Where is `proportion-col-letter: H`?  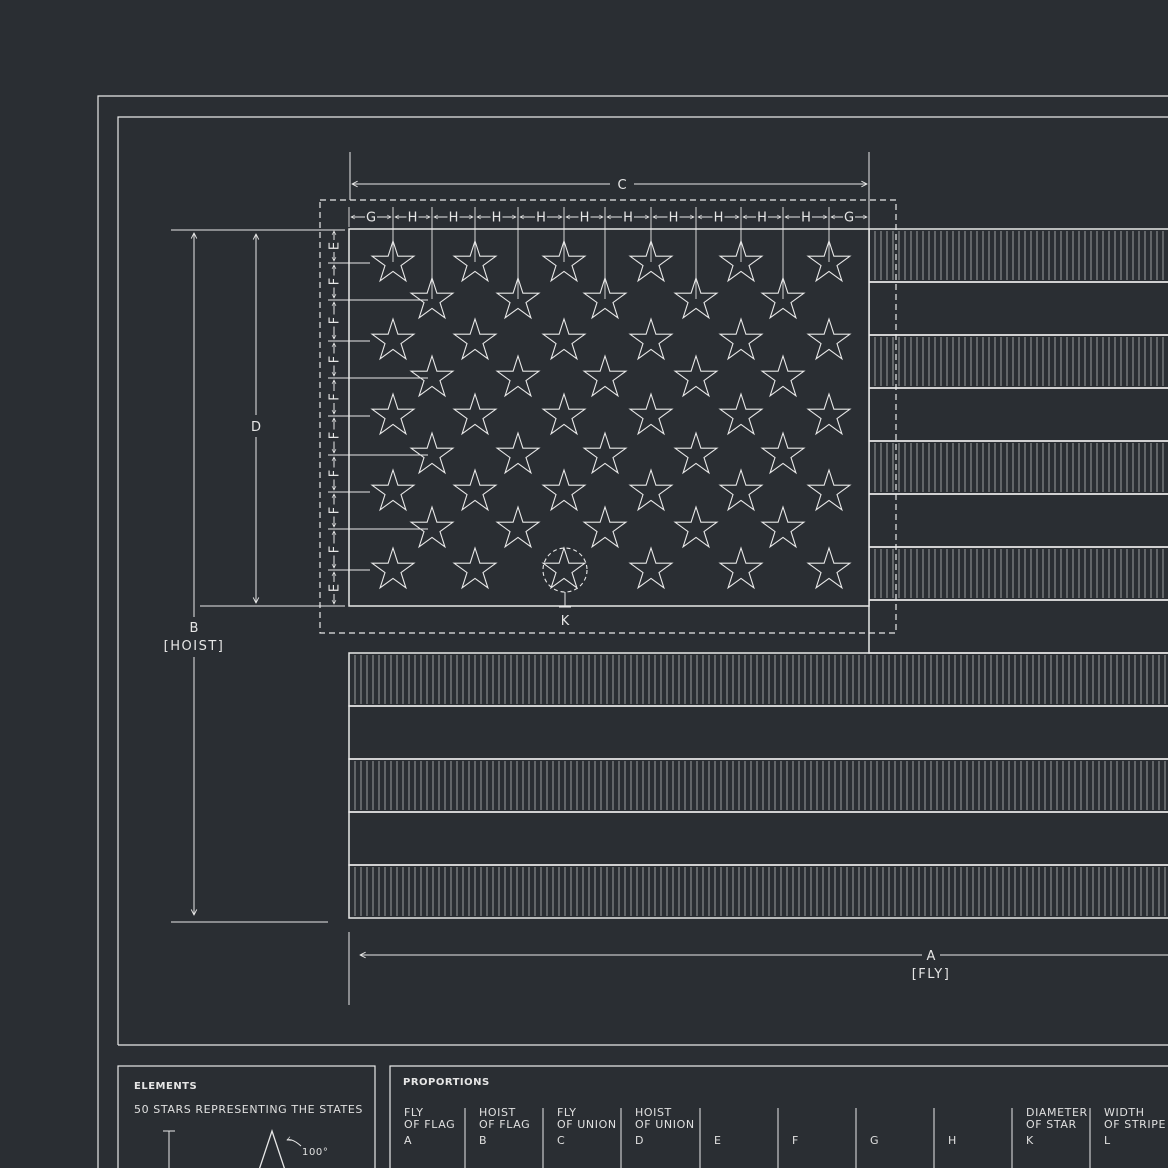
proportion-col-letter: H is located at coordinates (952, 1140).